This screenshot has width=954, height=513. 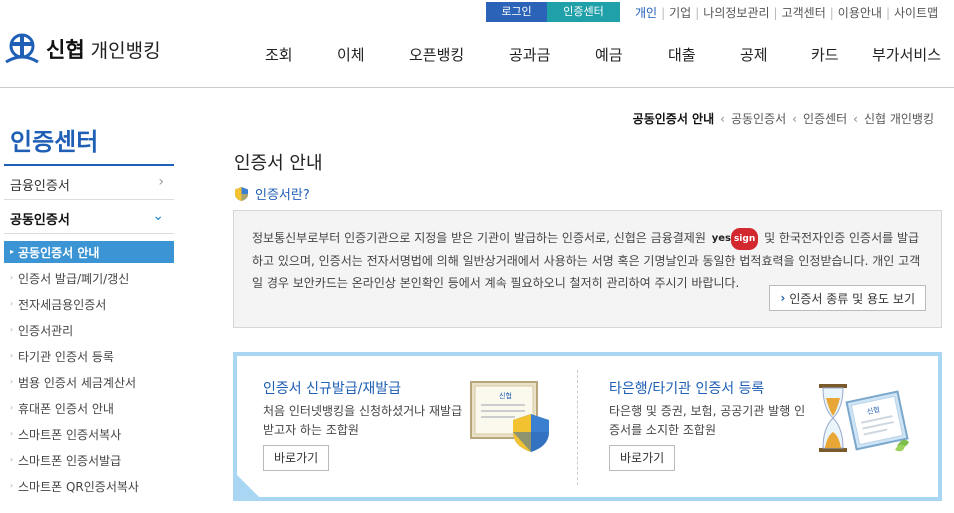 What do you see at coordinates (89, 486) in the screenshot?
I see `sidebar-item-smartphone-qr-copy: › 스마트폰 QR인증서복사` at bounding box center [89, 486].